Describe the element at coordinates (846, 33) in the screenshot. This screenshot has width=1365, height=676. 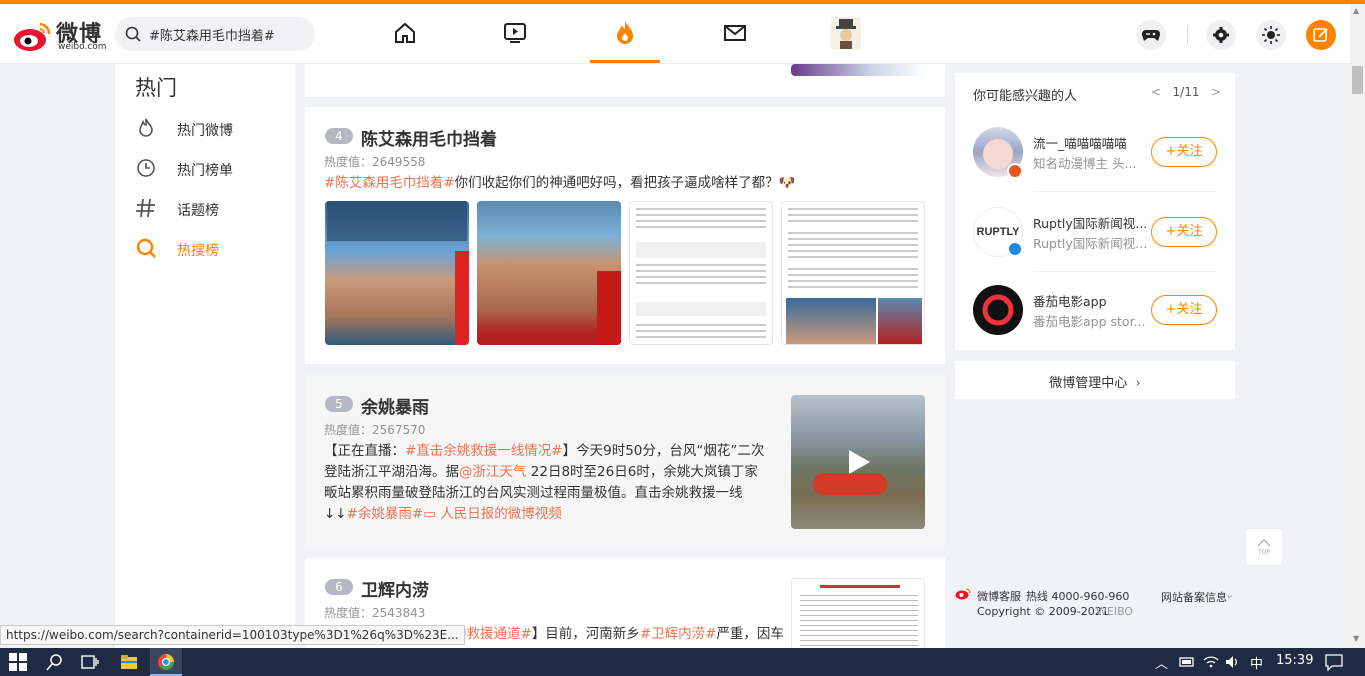
I see `user-avatar` at that location.